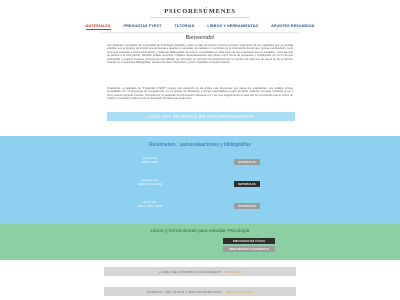  What do you see at coordinates (292, 27) in the screenshot?
I see `nav-item-apuntes: APUNTES RESUMIDOS` at bounding box center [292, 27].